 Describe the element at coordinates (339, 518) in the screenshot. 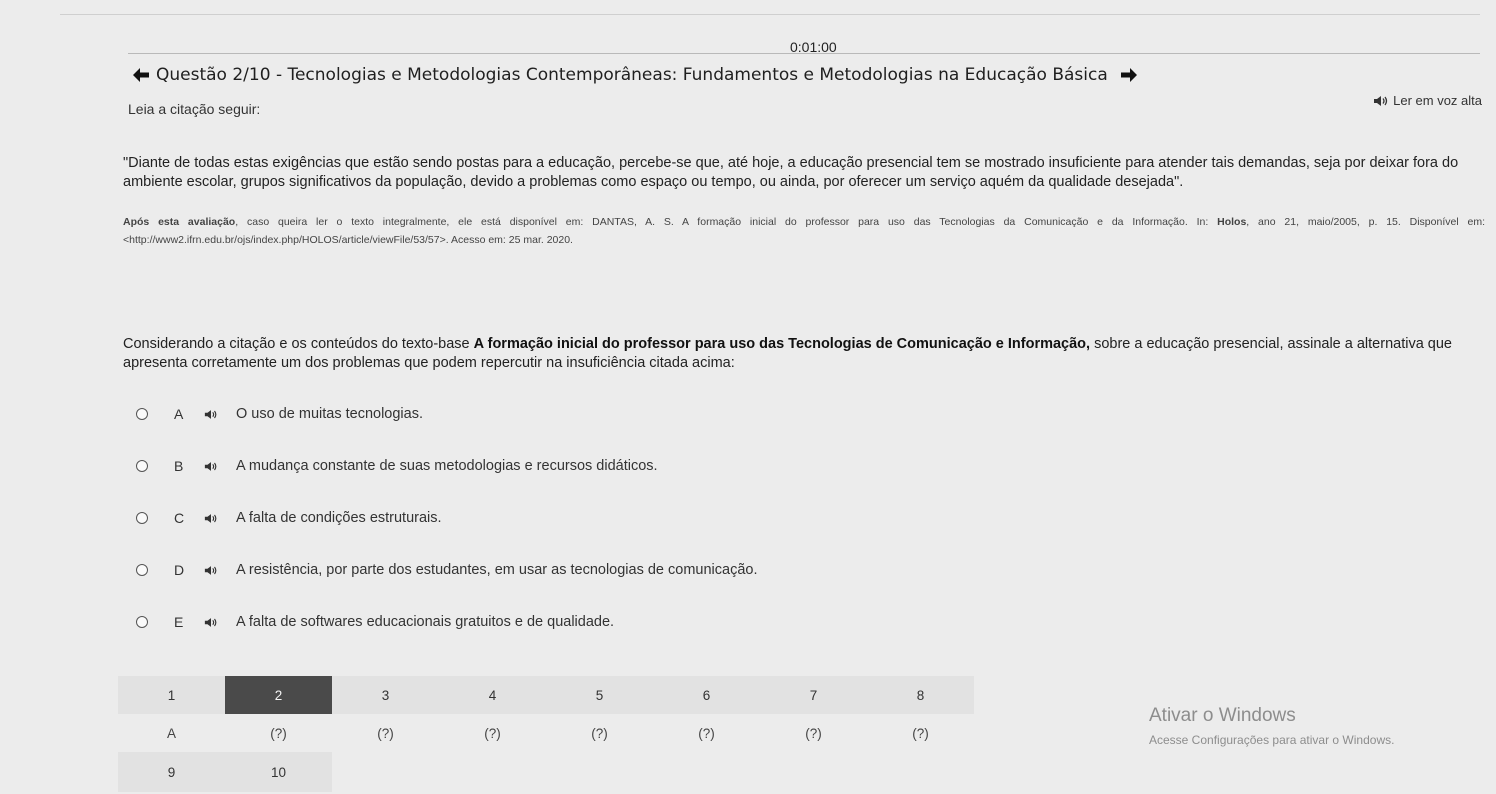

I see `option-text: A falta de condições estruturais.` at that location.